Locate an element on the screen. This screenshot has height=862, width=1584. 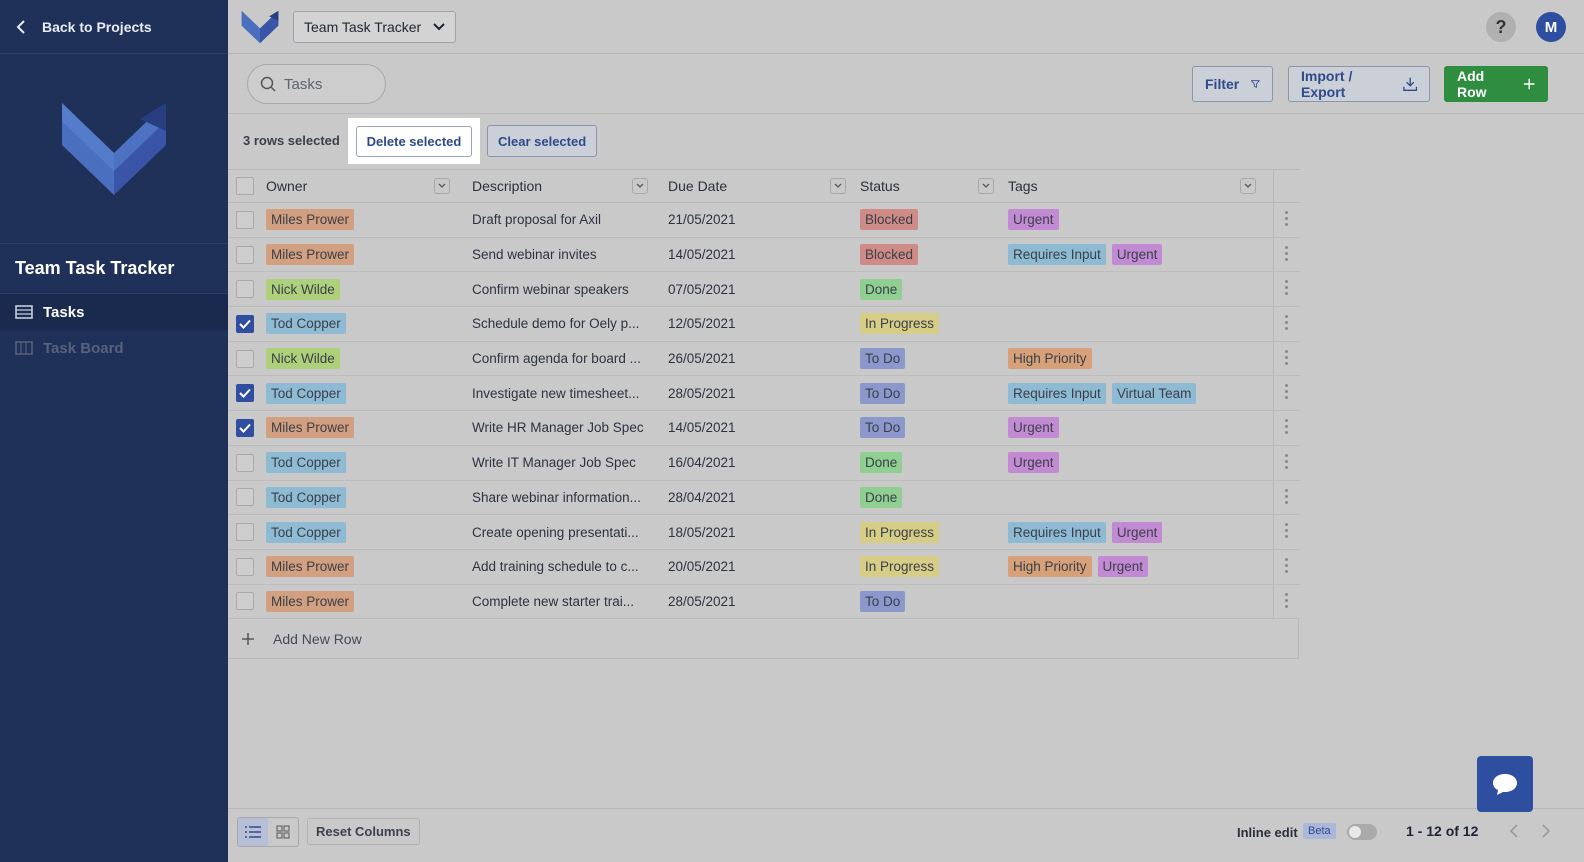
col-status: Status is located at coordinates (930, 186).